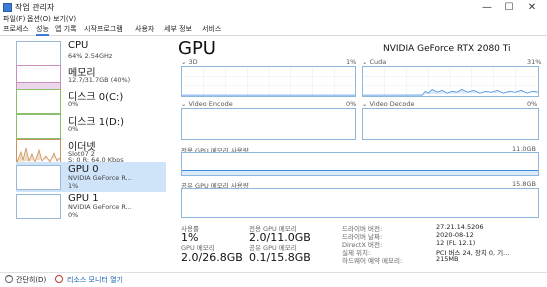 This screenshot has height=287, width=547. I want to click on engine-video-decode-graph, so click(450, 124).